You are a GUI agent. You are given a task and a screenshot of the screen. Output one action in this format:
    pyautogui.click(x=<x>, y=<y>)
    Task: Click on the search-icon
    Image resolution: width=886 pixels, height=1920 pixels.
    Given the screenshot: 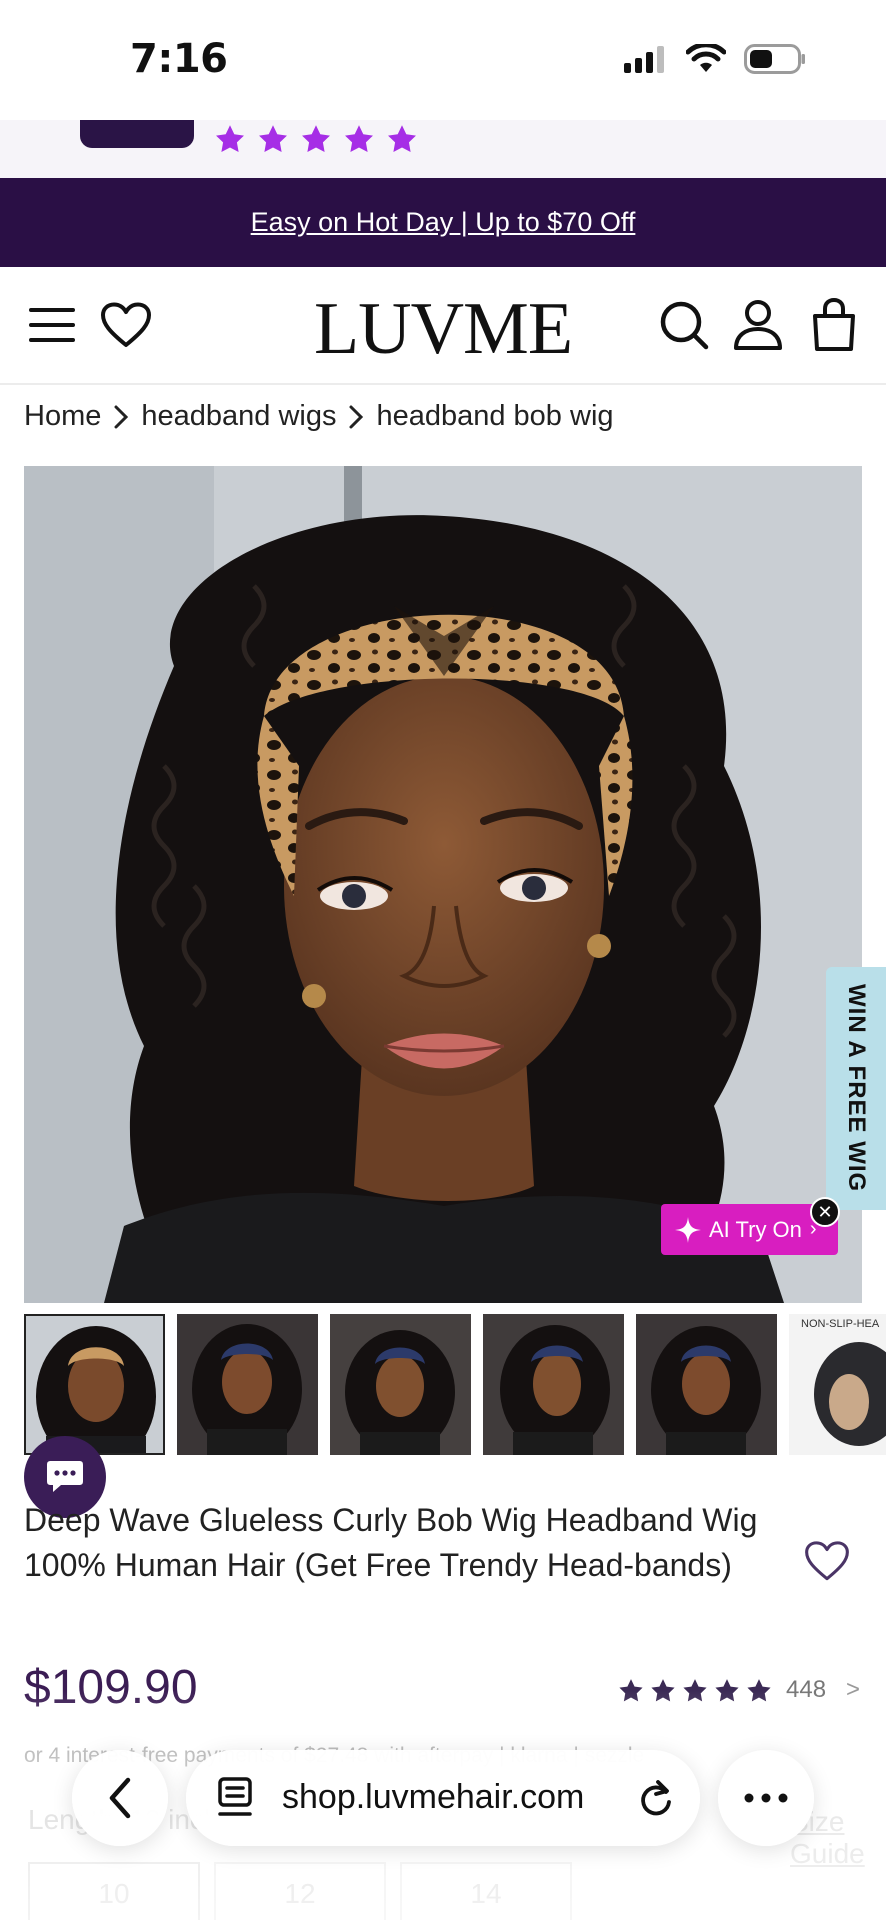 What is the action you would take?
    pyautogui.click(x=684, y=325)
    